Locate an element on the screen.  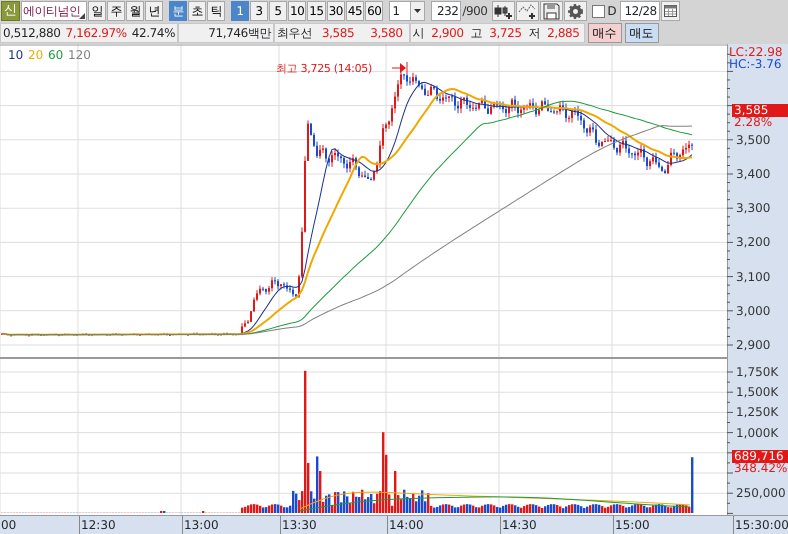
time-axis-label: 00 is located at coordinates (8, 525).